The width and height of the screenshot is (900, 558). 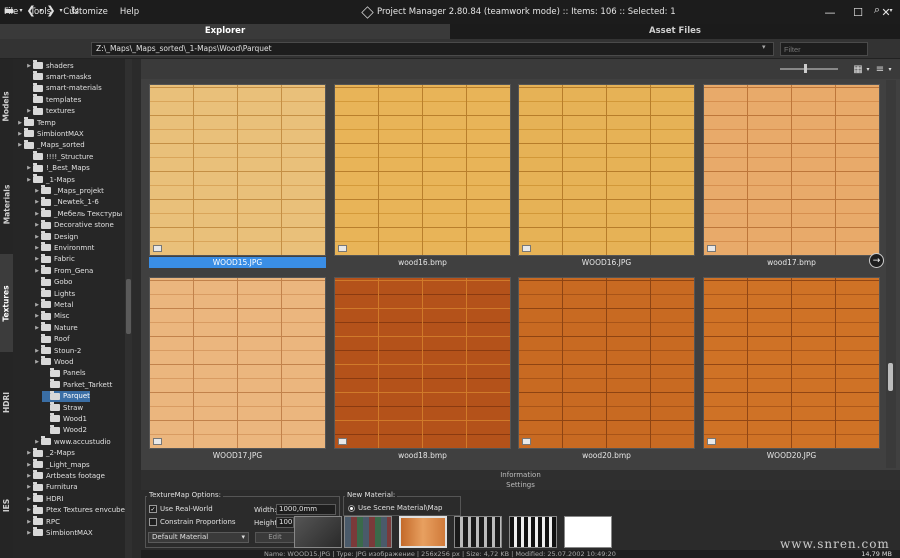 I want to click on tree-item: ▶ Misc, so click(x=51, y=316).